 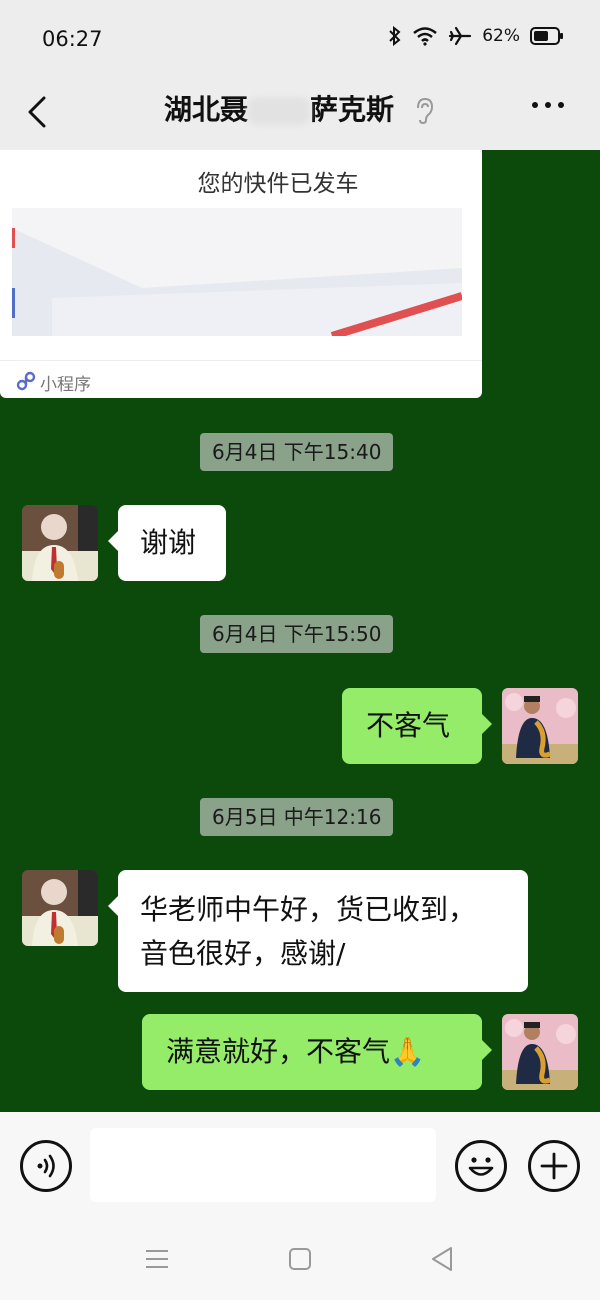 I want to click on menu-icon, so click(x=157, y=1259).